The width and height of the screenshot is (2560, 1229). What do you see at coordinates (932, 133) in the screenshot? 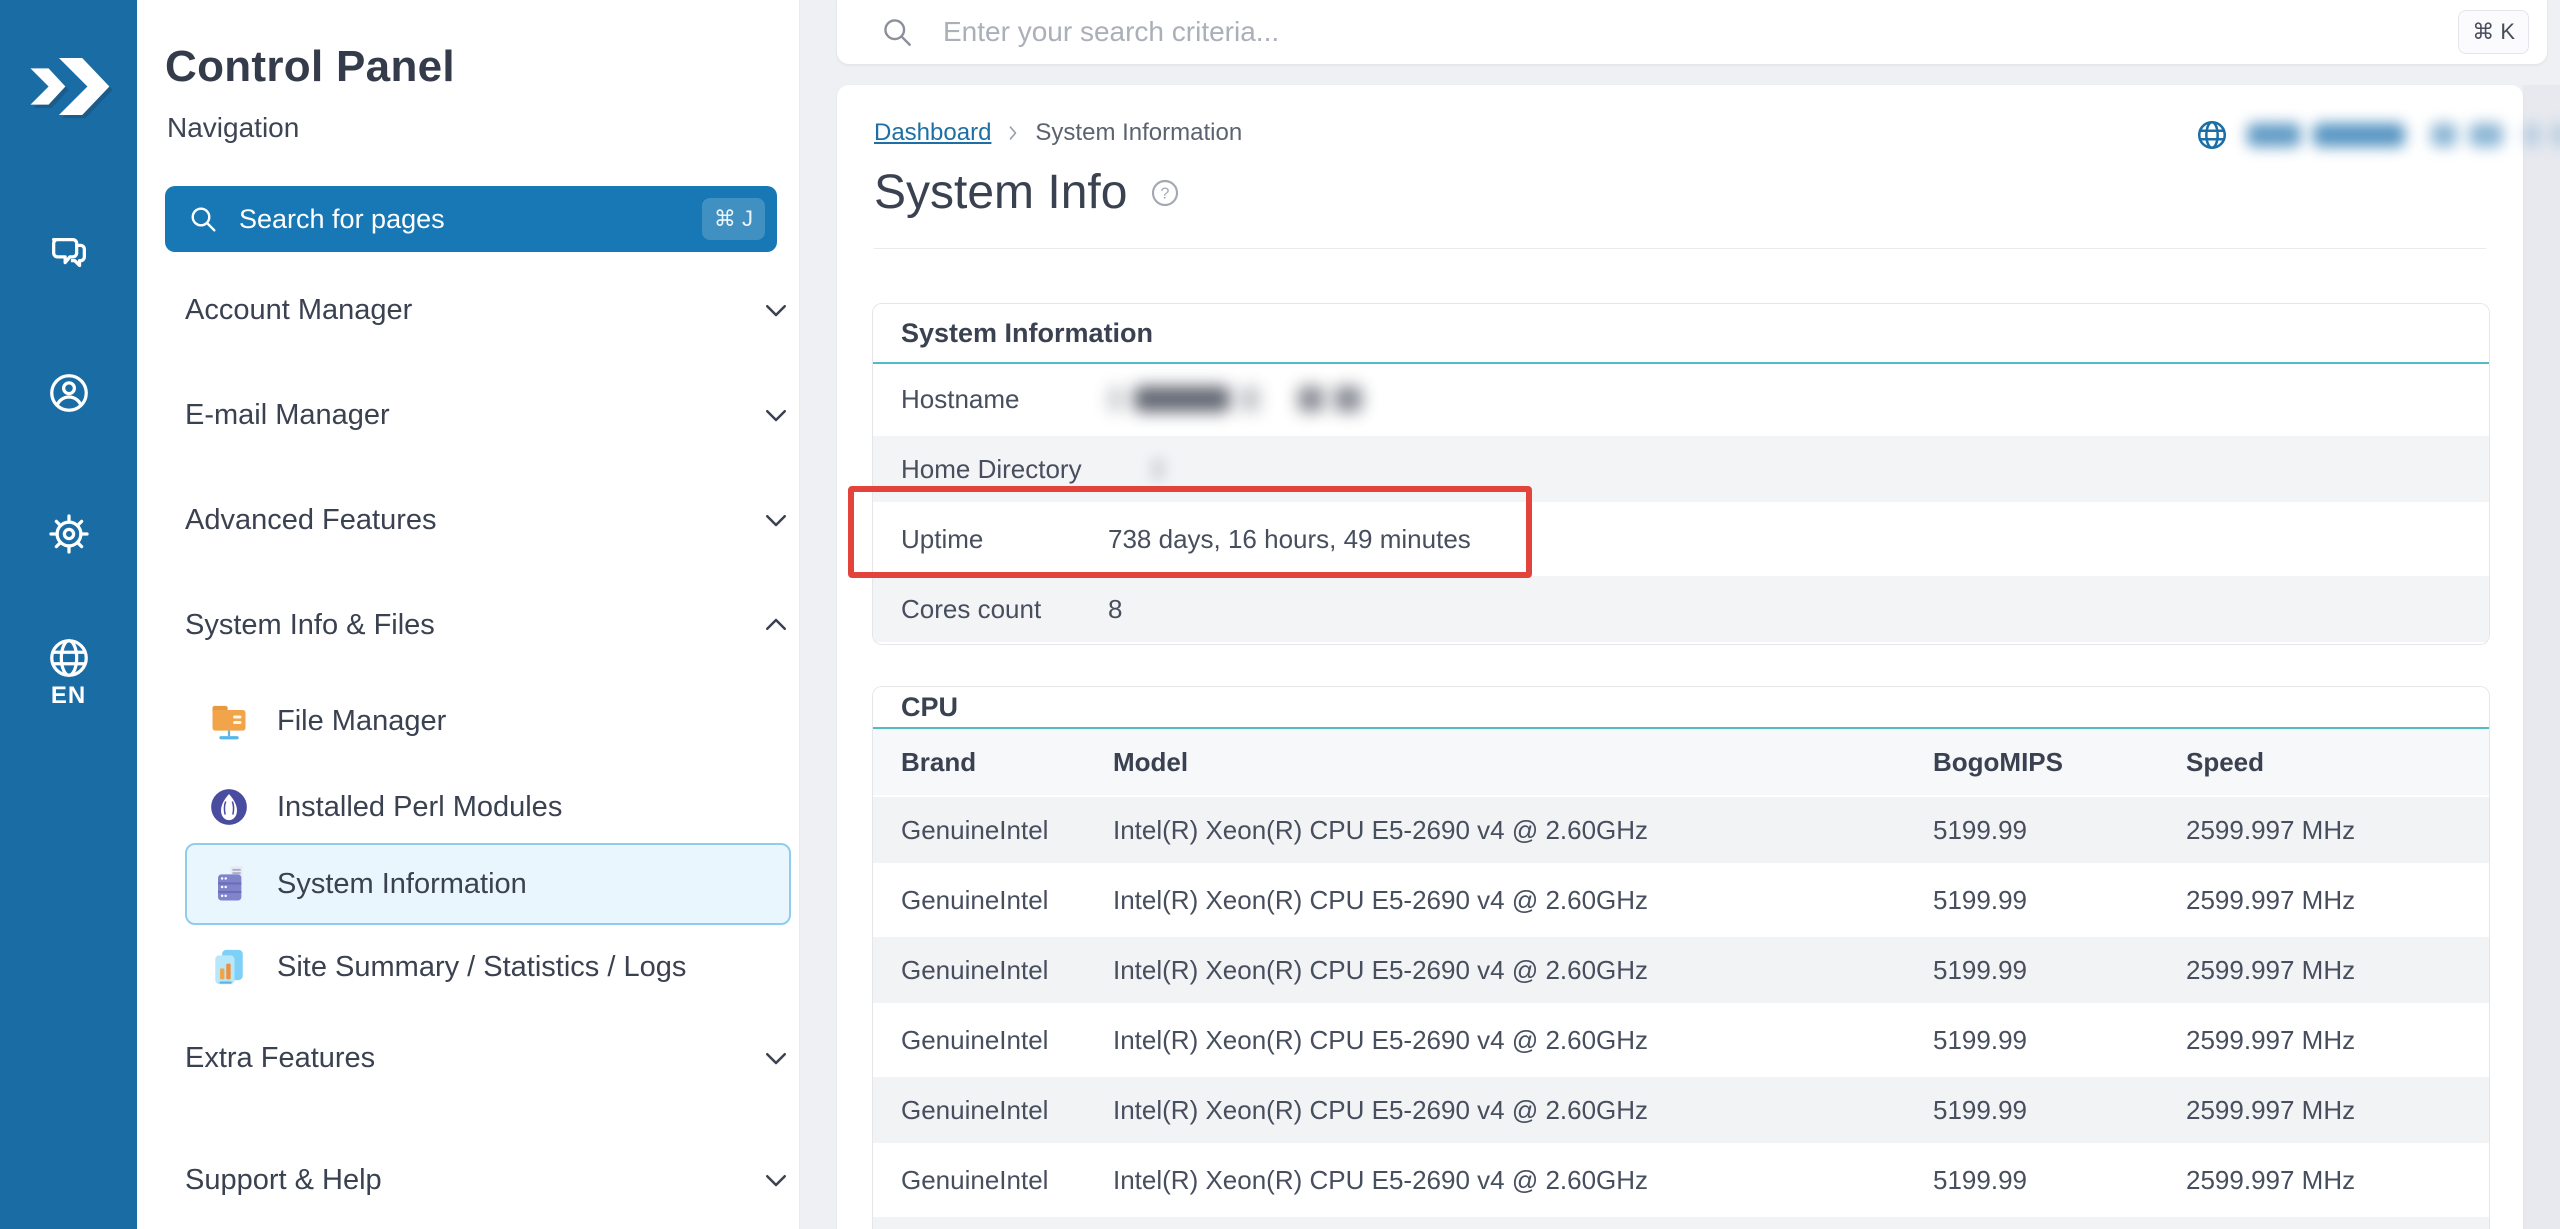
I see `breadcrumb-dashboard-link: Dashboard` at bounding box center [932, 133].